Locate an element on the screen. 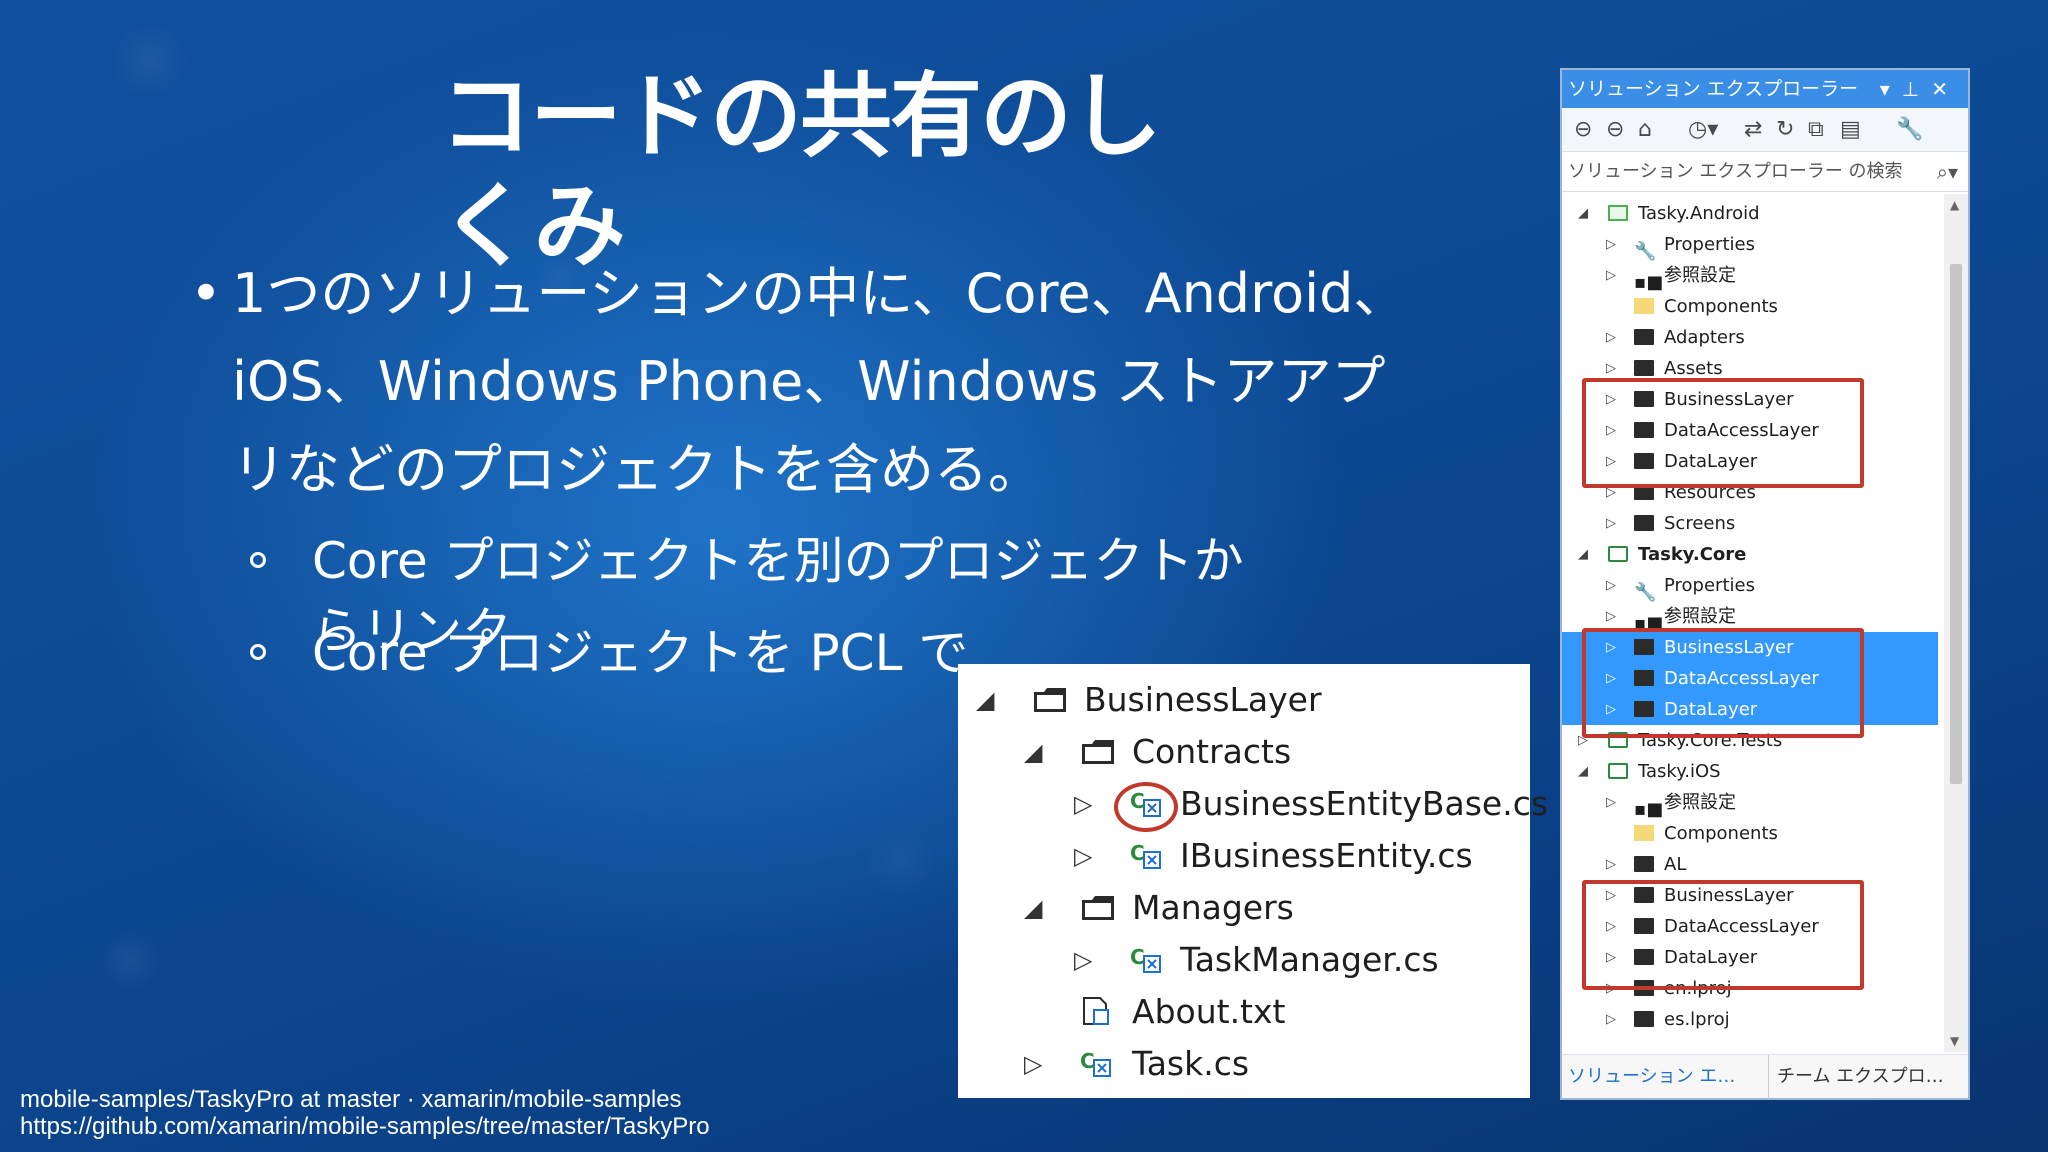 The height and width of the screenshot is (1152, 2048). search-placeholder: ソリューション エクスプローラー の検索 is located at coordinates (1735, 171).